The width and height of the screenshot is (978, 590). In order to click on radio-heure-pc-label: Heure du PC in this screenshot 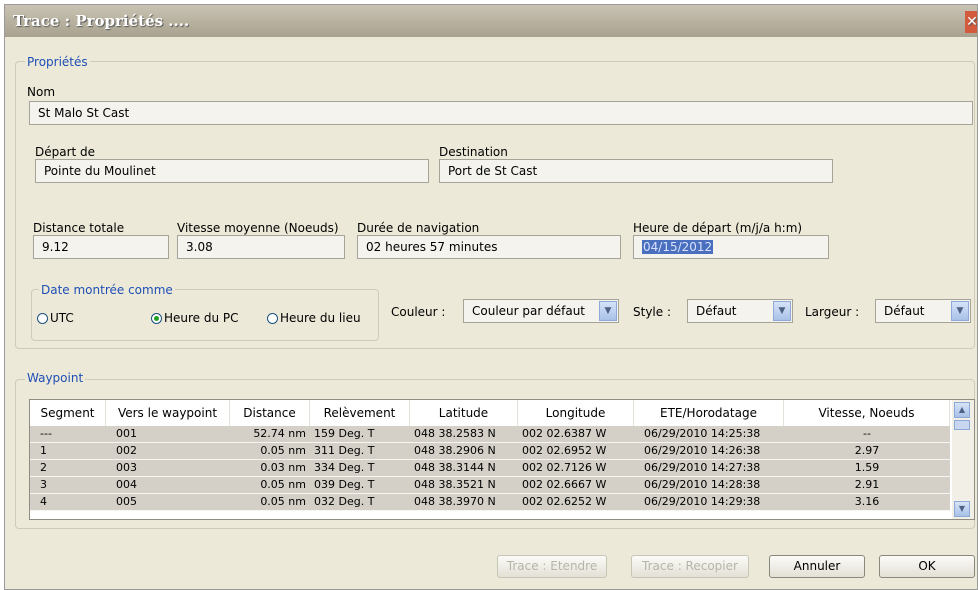, I will do `click(201, 318)`.